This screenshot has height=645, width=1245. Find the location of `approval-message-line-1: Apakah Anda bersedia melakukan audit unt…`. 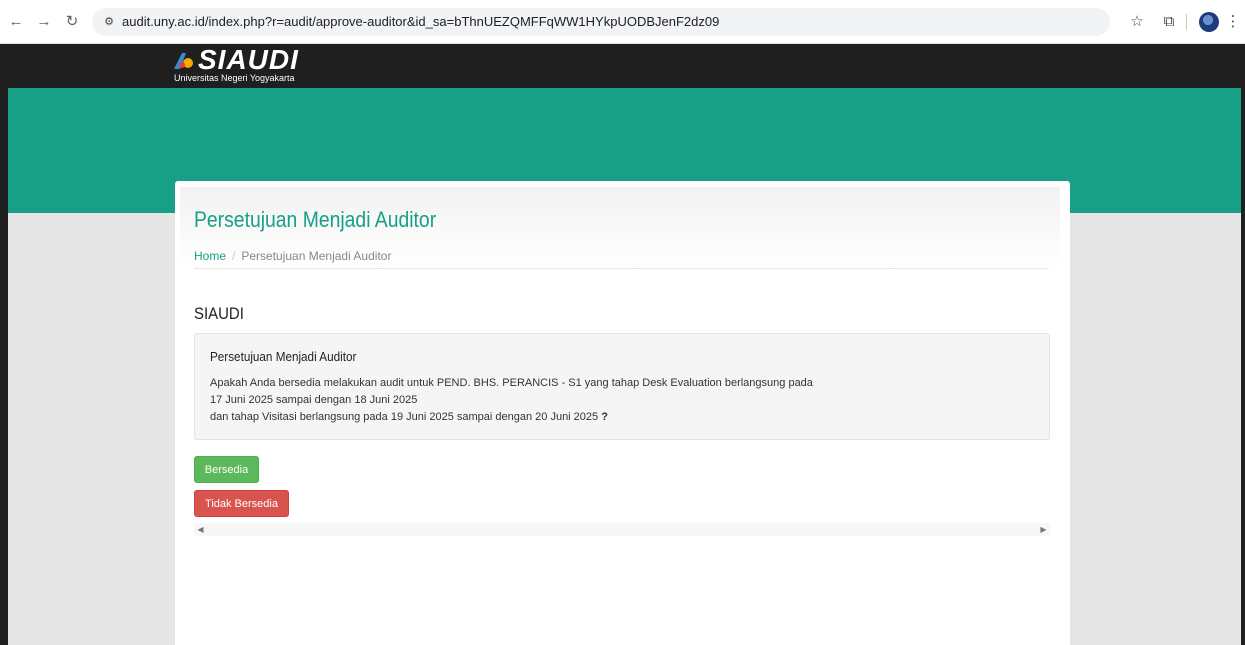

approval-message-line-1: Apakah Anda bersedia melakukan audit unt… is located at coordinates (511, 383).